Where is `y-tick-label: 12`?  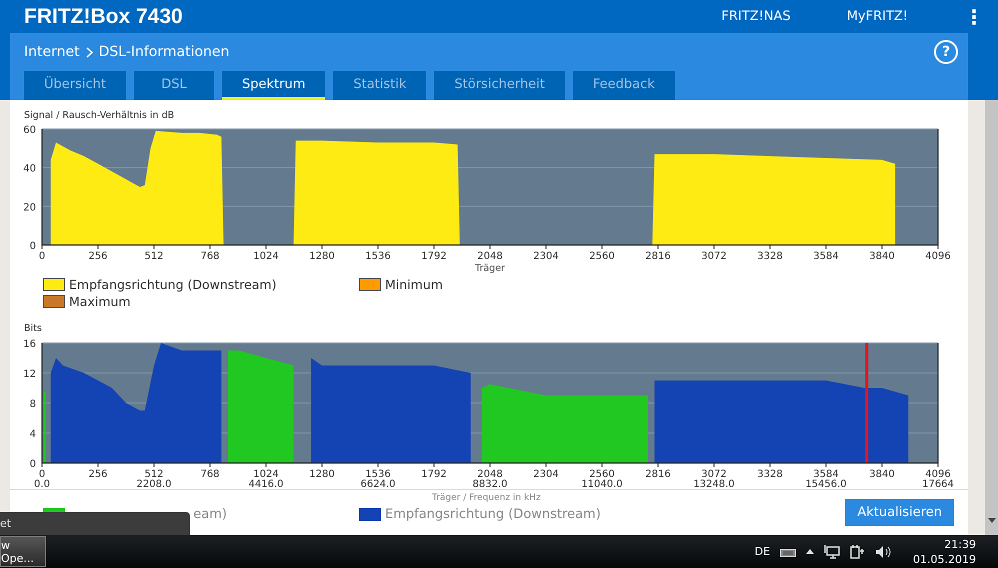
y-tick-label: 12 is located at coordinates (29, 374).